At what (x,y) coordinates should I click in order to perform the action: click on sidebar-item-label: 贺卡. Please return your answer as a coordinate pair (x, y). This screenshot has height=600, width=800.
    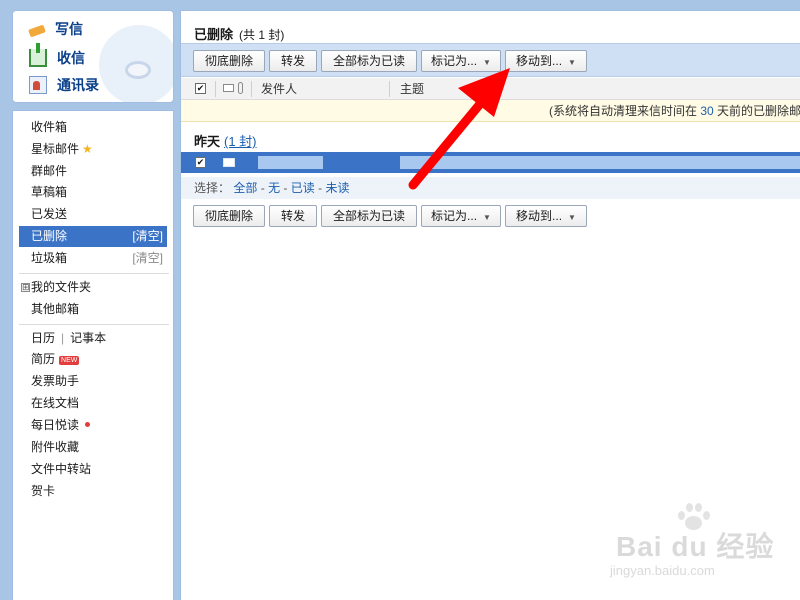
    Looking at the image, I should click on (43, 491).